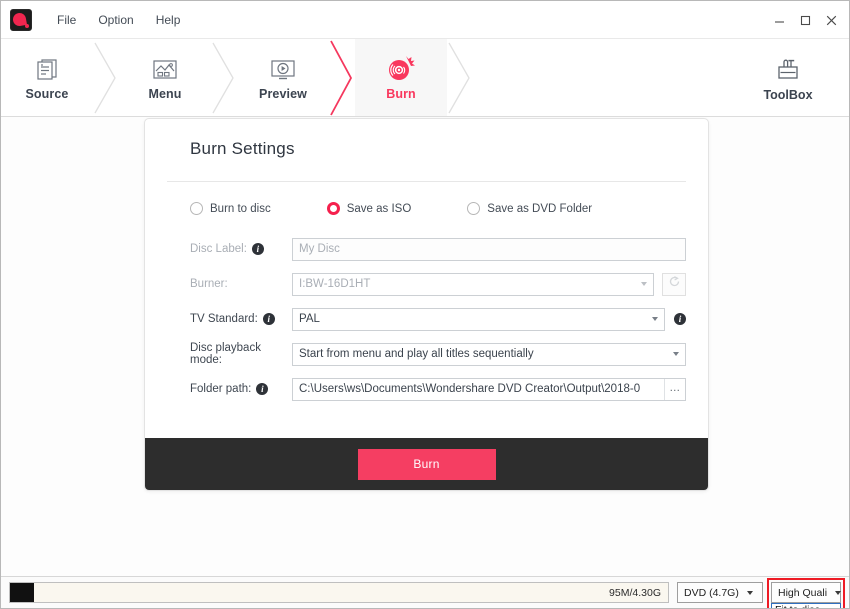  I want to click on step-burn-label: Burn, so click(401, 94).